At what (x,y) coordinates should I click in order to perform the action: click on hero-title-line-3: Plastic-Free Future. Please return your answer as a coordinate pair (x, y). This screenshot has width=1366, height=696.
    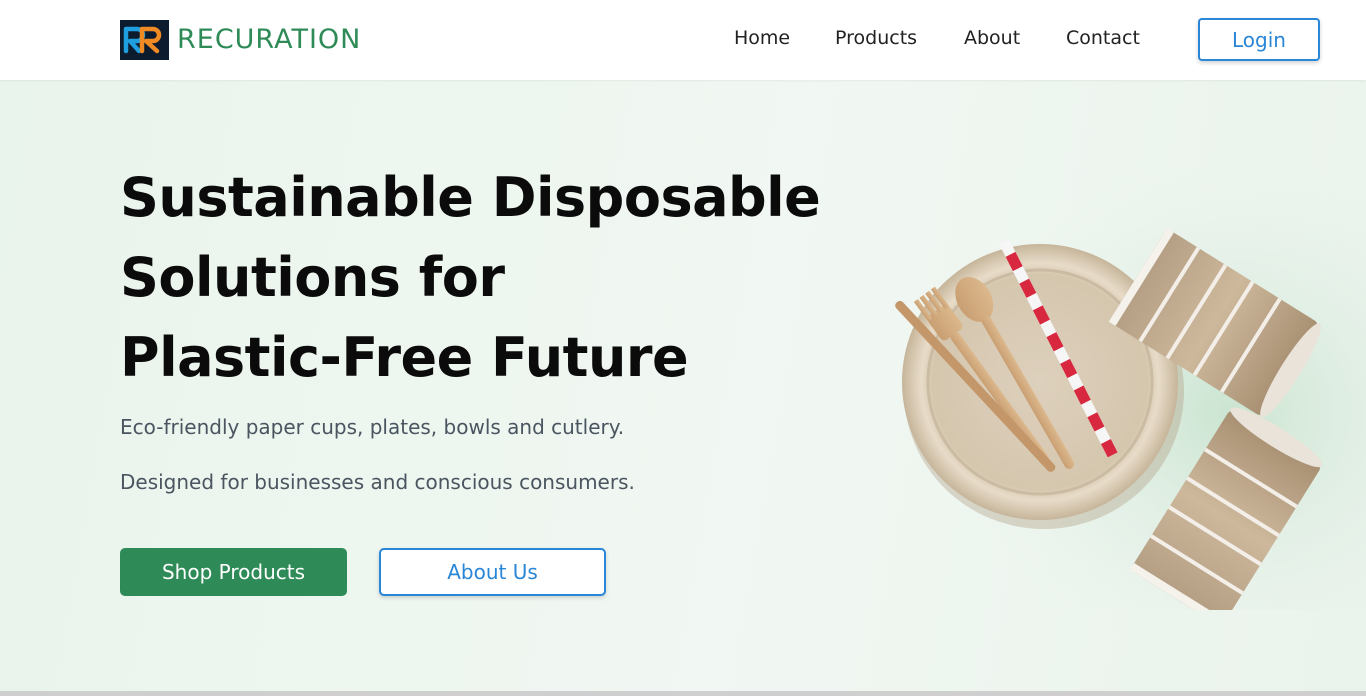
    Looking at the image, I should click on (404, 357).